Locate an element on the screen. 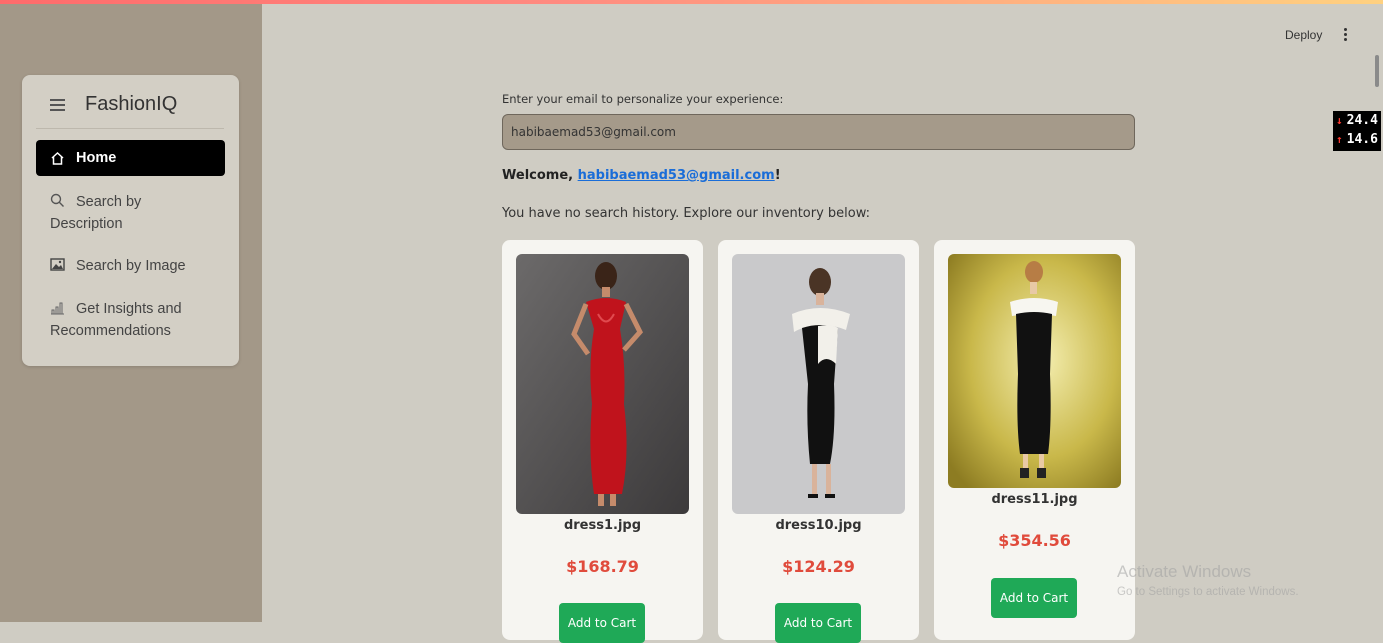 This screenshot has width=1383, height=643. search-icon is located at coordinates (57, 200).